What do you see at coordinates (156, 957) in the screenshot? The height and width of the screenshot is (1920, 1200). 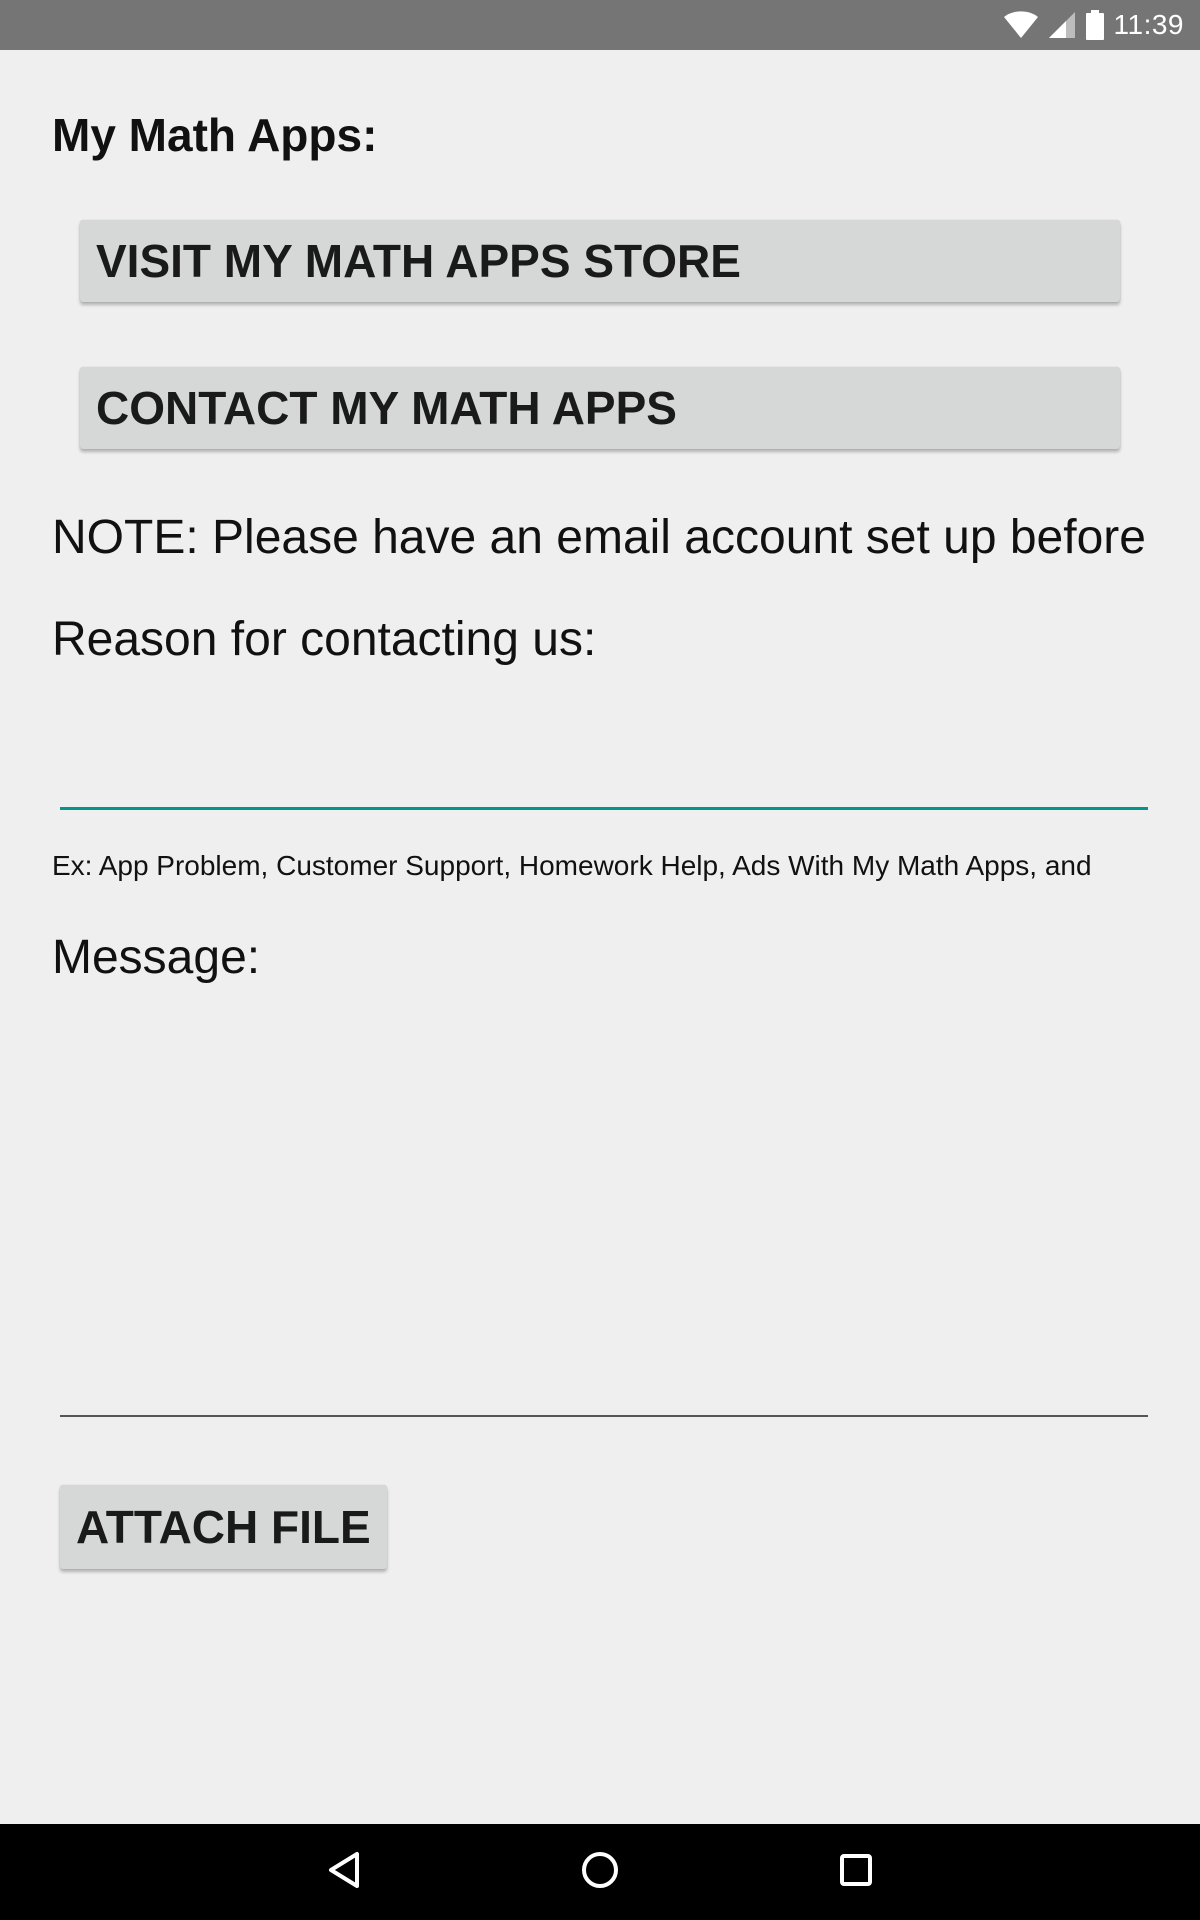 I see `message-label: Message:` at bounding box center [156, 957].